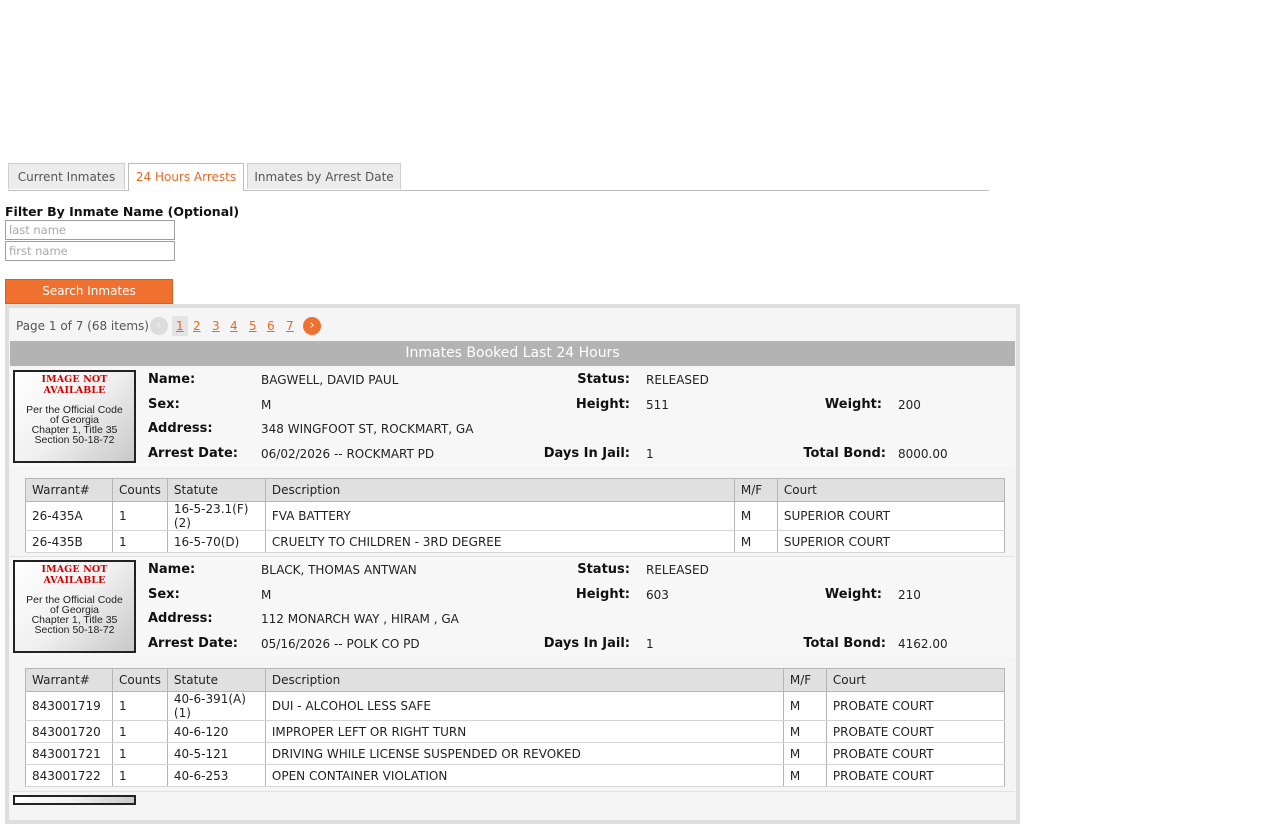  I want to click on chevron-right-icon: ›, so click(312, 326).